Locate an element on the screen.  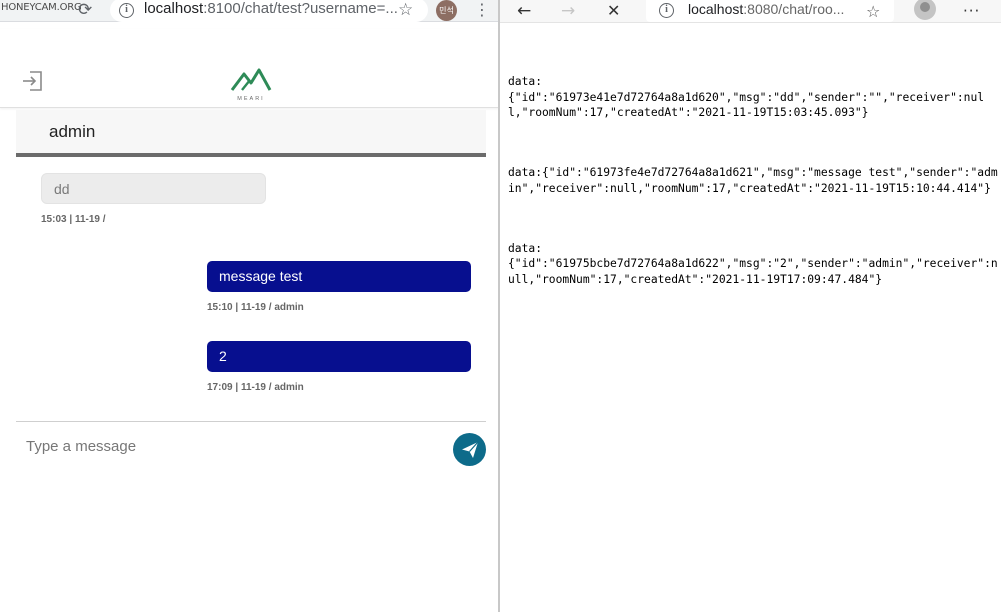
send-button is located at coordinates (469, 449).